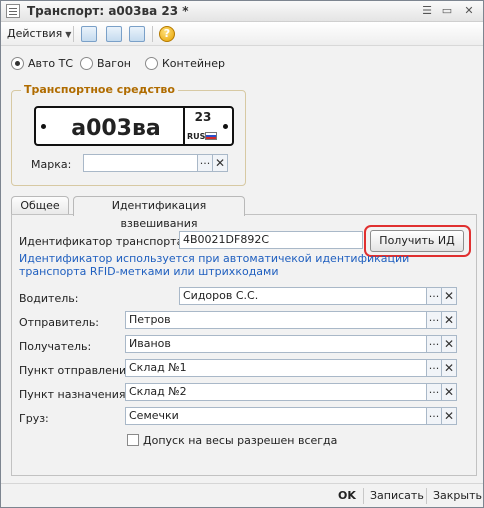 Image resolution: width=484 pixels, height=508 pixels. I want to click on brand-clear-button: ✕, so click(220, 163).